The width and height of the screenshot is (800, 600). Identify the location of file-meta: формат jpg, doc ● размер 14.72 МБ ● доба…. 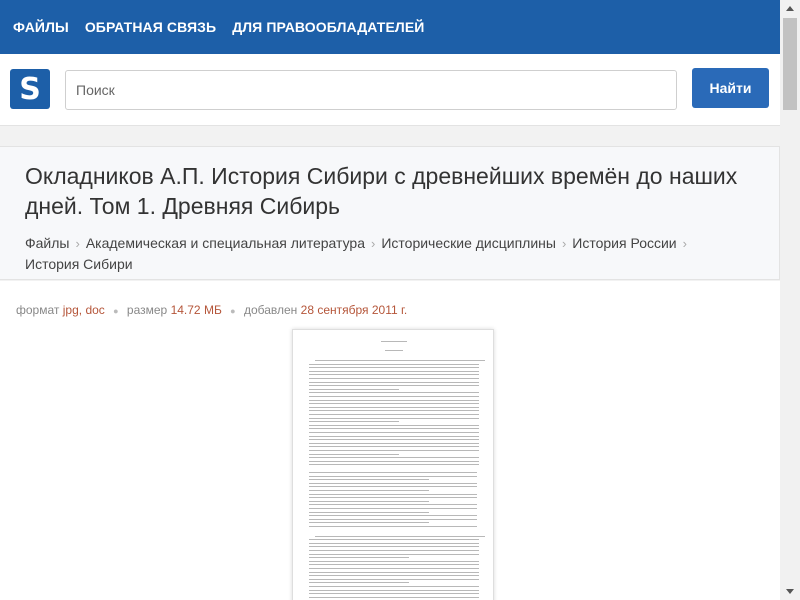
(211, 310).